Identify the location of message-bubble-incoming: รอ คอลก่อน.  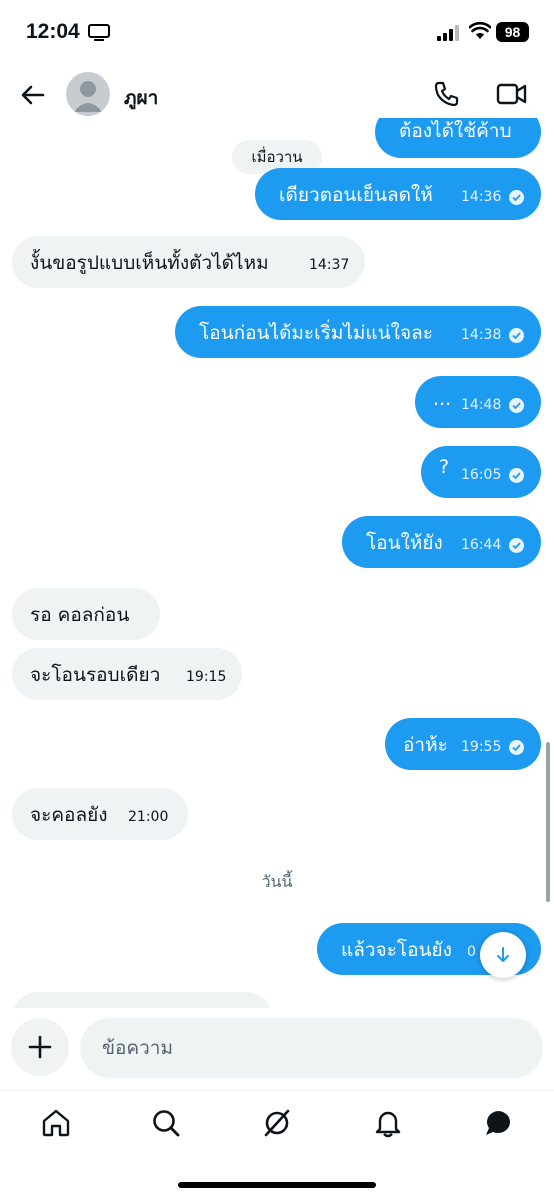
(86, 614).